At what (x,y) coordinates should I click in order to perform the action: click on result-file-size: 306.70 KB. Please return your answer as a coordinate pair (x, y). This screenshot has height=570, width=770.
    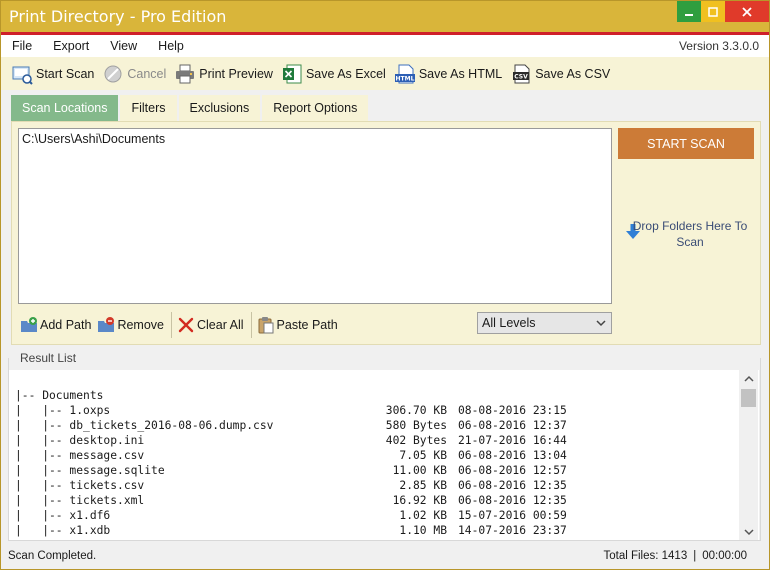
    Looking at the image, I should click on (416, 410).